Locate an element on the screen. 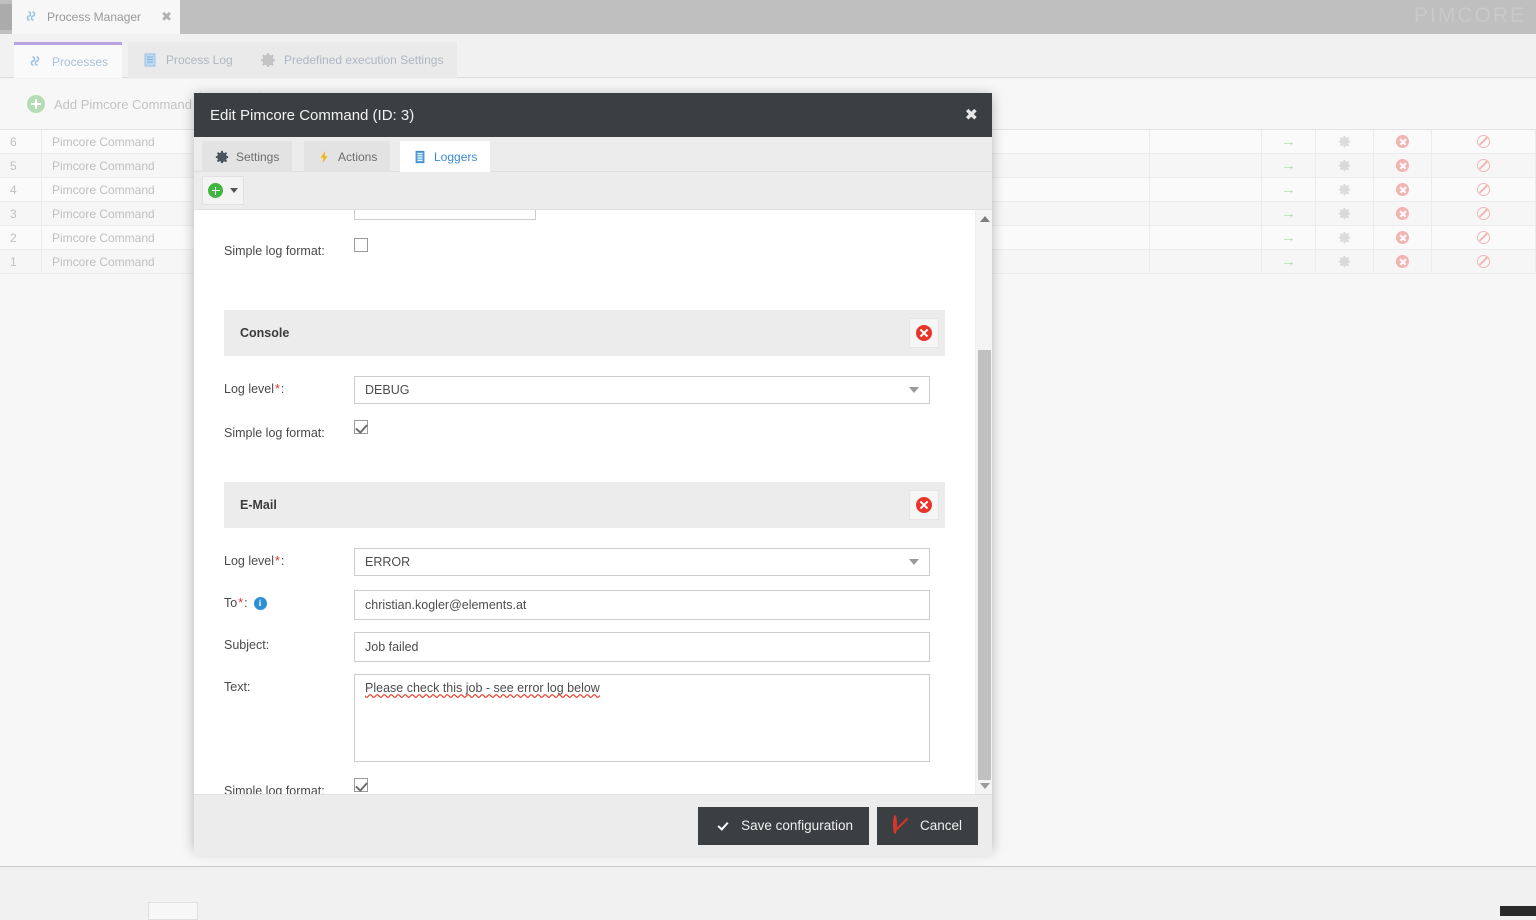  tab-settings-label: Settings is located at coordinates (258, 156).